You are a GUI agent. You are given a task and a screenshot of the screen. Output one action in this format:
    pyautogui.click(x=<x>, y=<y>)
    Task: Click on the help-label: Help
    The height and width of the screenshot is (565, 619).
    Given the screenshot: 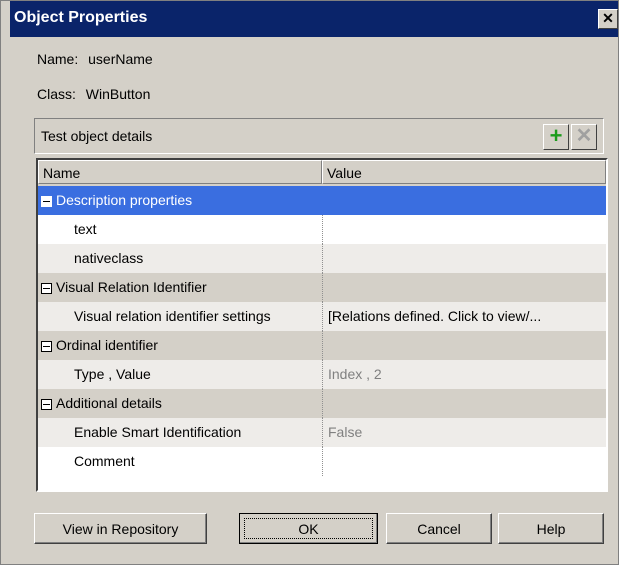 What is the action you would take?
    pyautogui.click(x=551, y=529)
    